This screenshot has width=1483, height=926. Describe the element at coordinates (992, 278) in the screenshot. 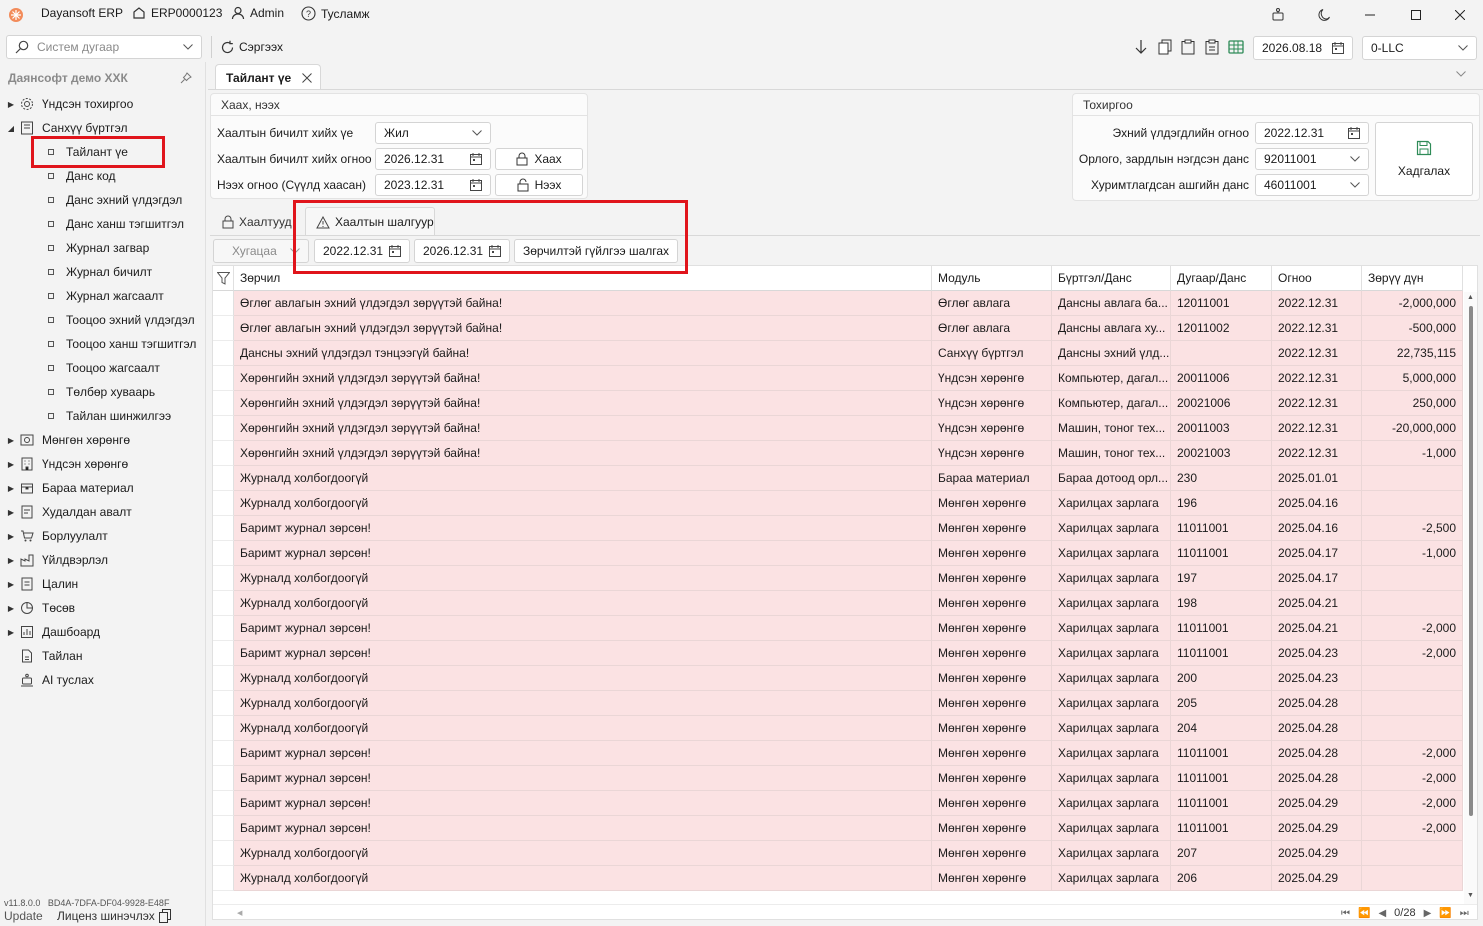

I see `column-header: Модуль` at that location.